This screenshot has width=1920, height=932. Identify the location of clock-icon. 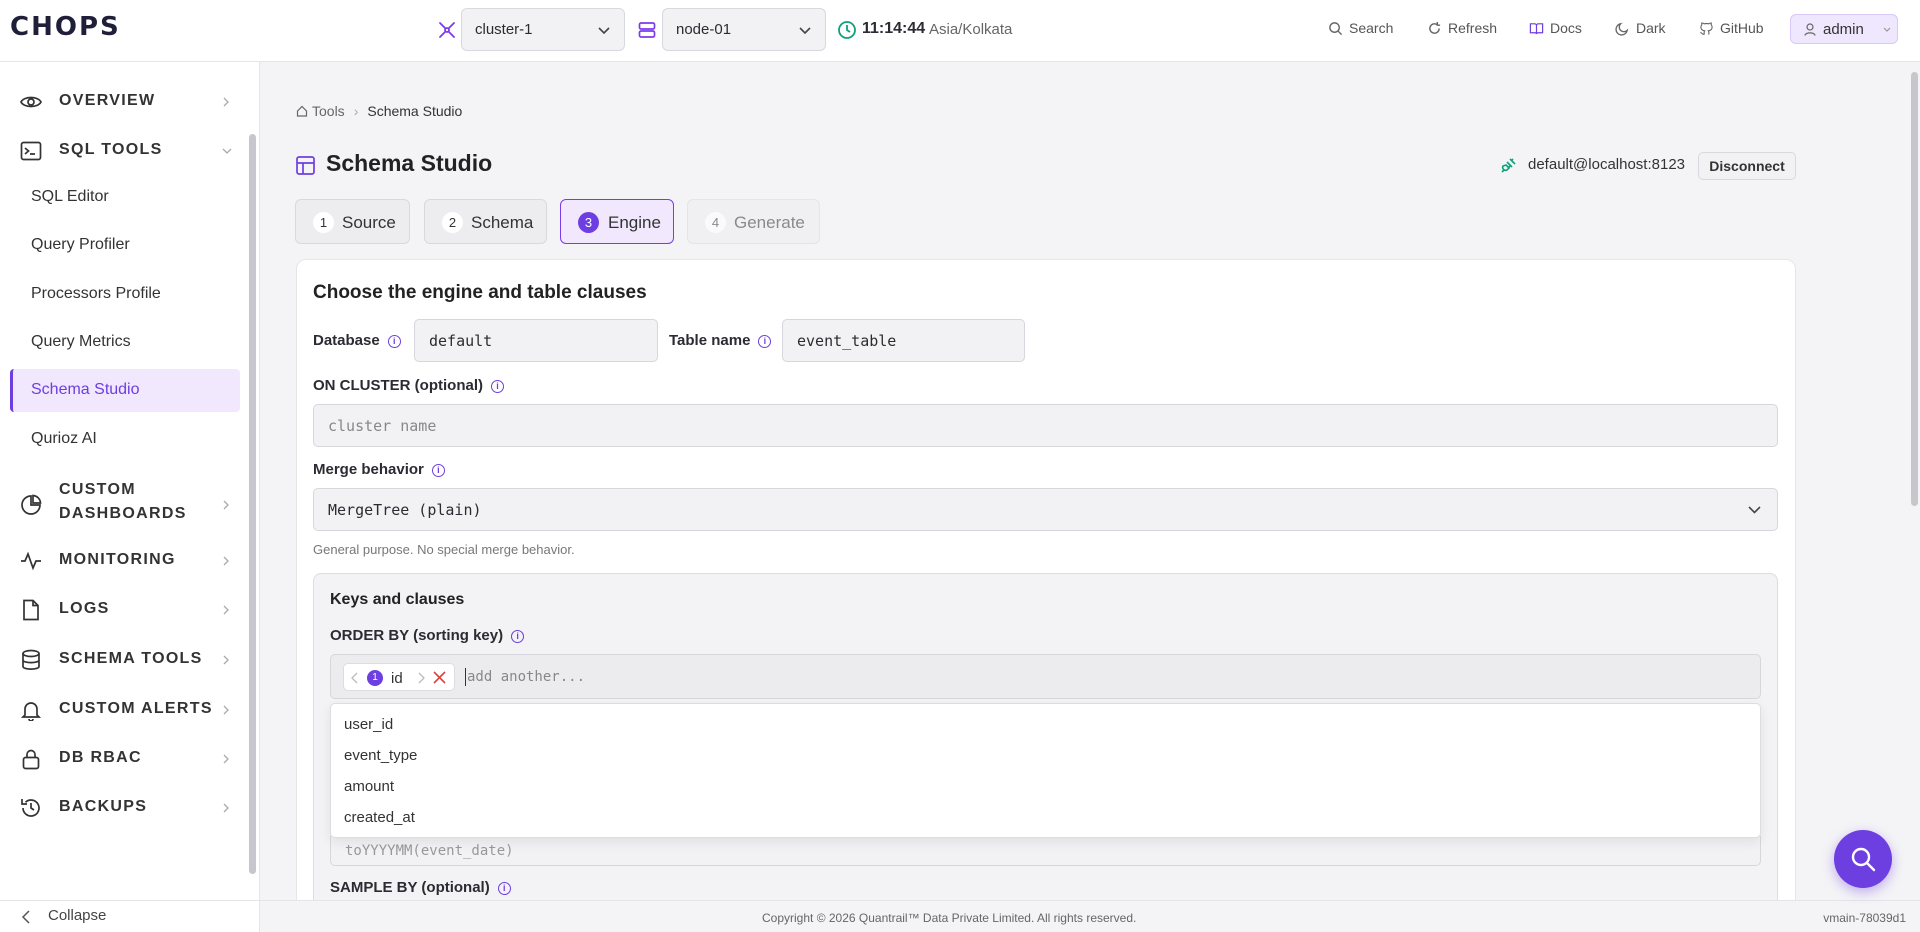
(847, 30).